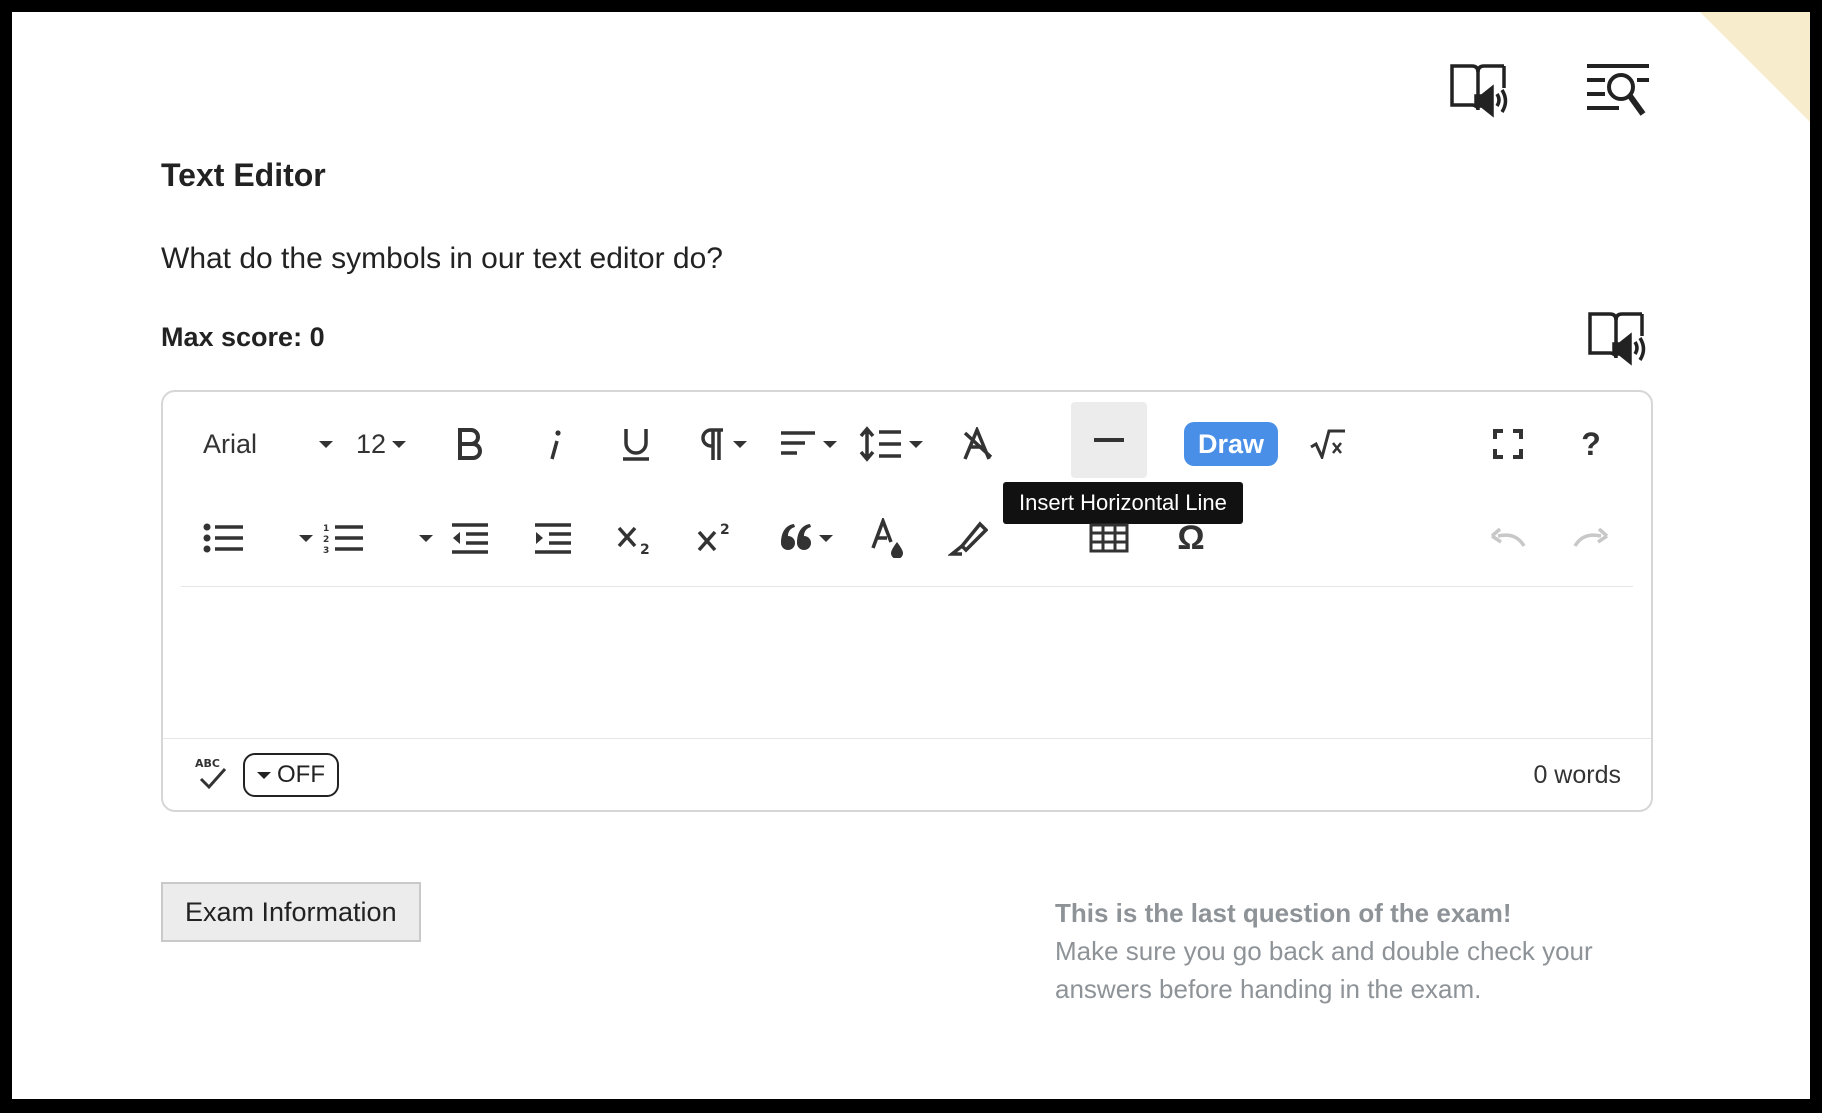  I want to click on line-height-icon, so click(880, 444).